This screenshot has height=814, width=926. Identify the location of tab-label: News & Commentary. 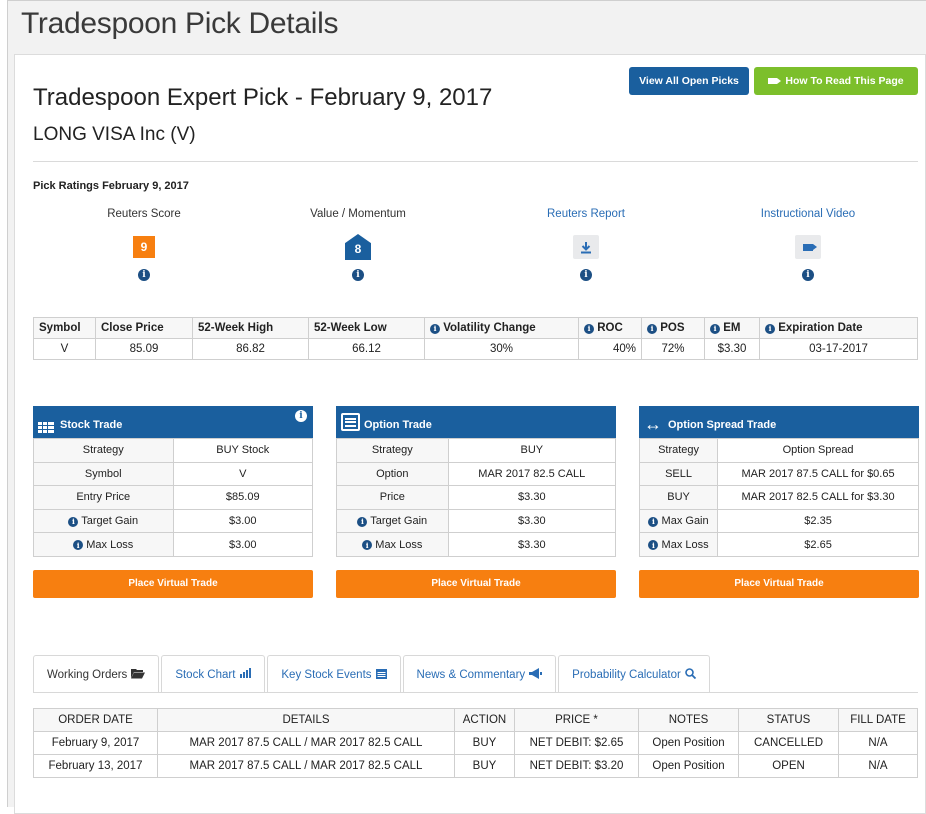
(471, 674).